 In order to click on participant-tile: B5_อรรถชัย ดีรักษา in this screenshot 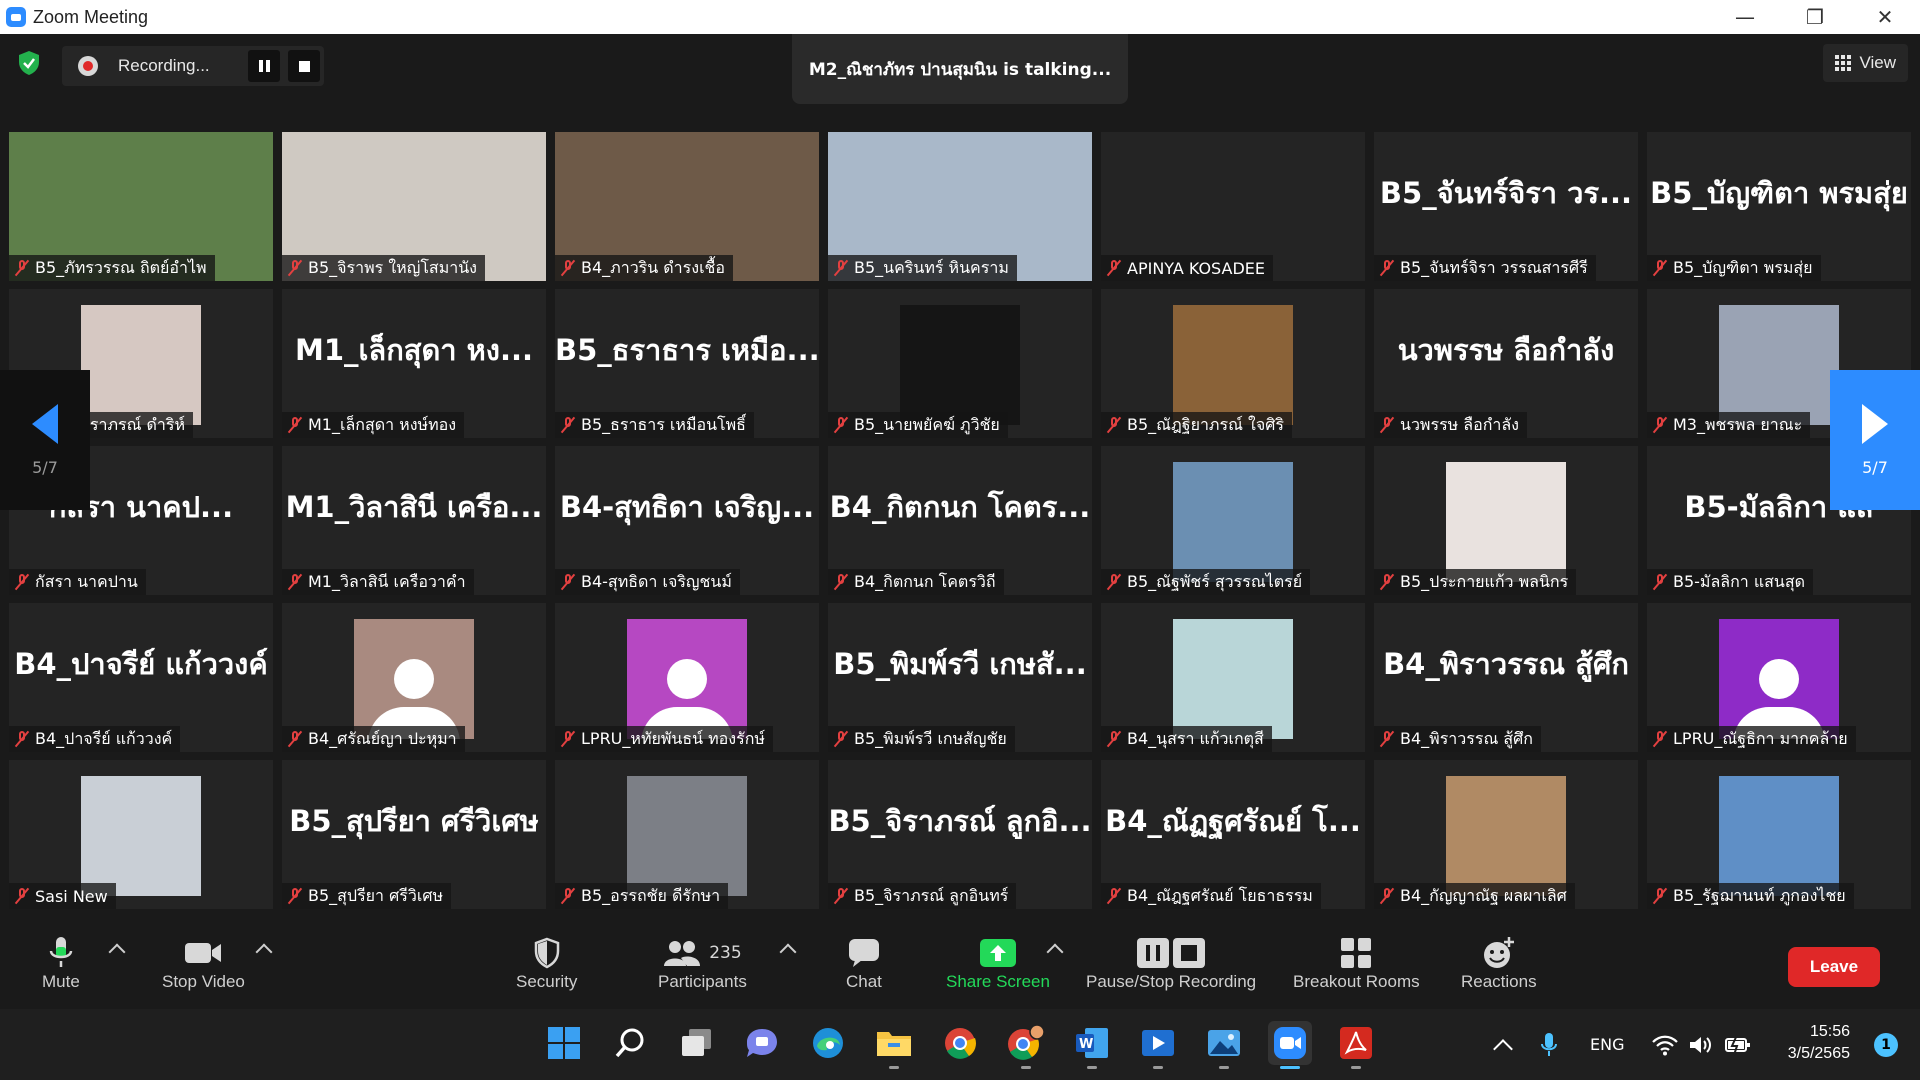, I will do `click(687, 834)`.